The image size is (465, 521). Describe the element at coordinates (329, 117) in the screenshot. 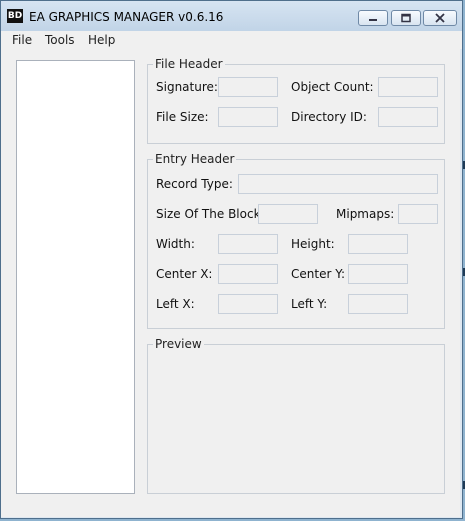

I see `directory-id-label: Directory ID:` at that location.